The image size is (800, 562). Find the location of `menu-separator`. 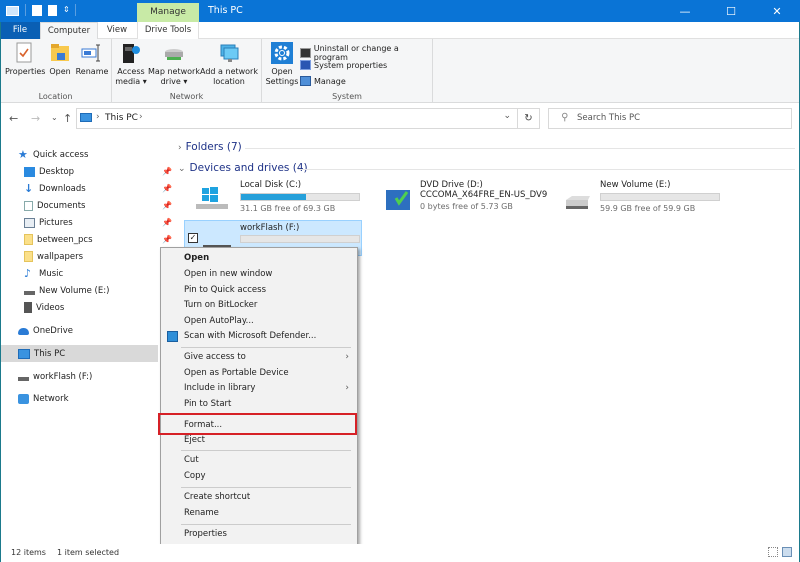

menu-separator is located at coordinates (266, 347).